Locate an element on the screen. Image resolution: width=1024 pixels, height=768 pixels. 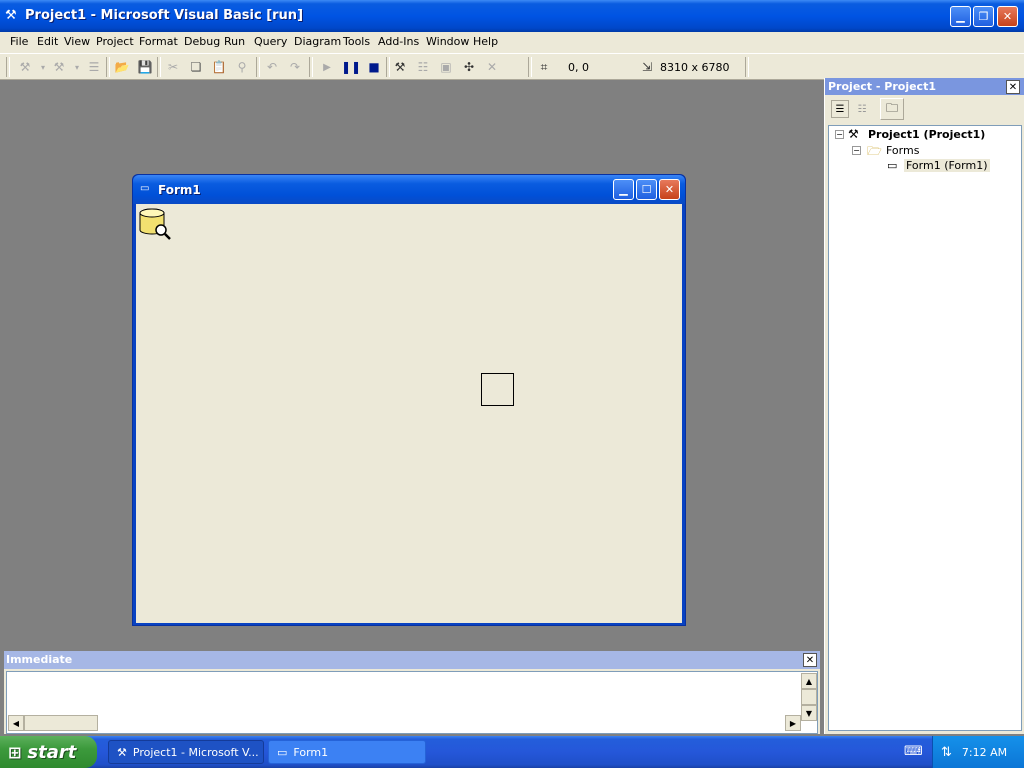
size-icon: ⇲ is located at coordinates (647, 67).